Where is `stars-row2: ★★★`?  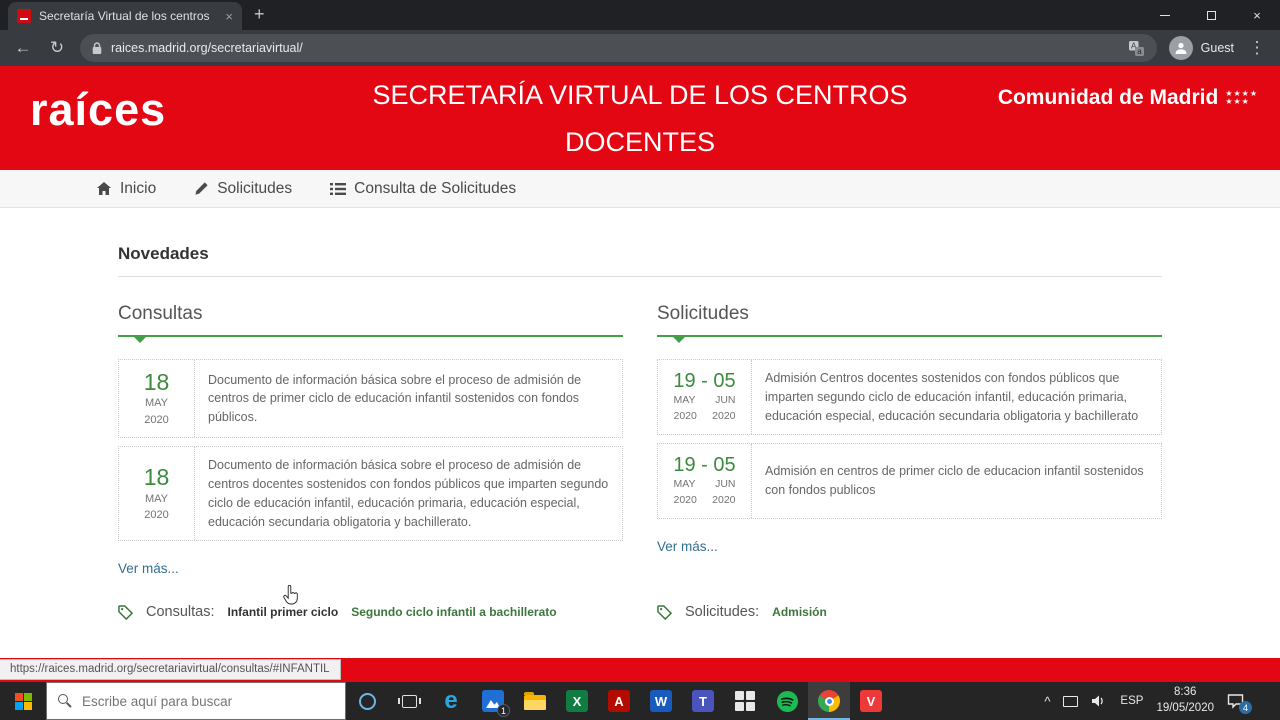 stars-row2: ★★★ is located at coordinates (1237, 101).